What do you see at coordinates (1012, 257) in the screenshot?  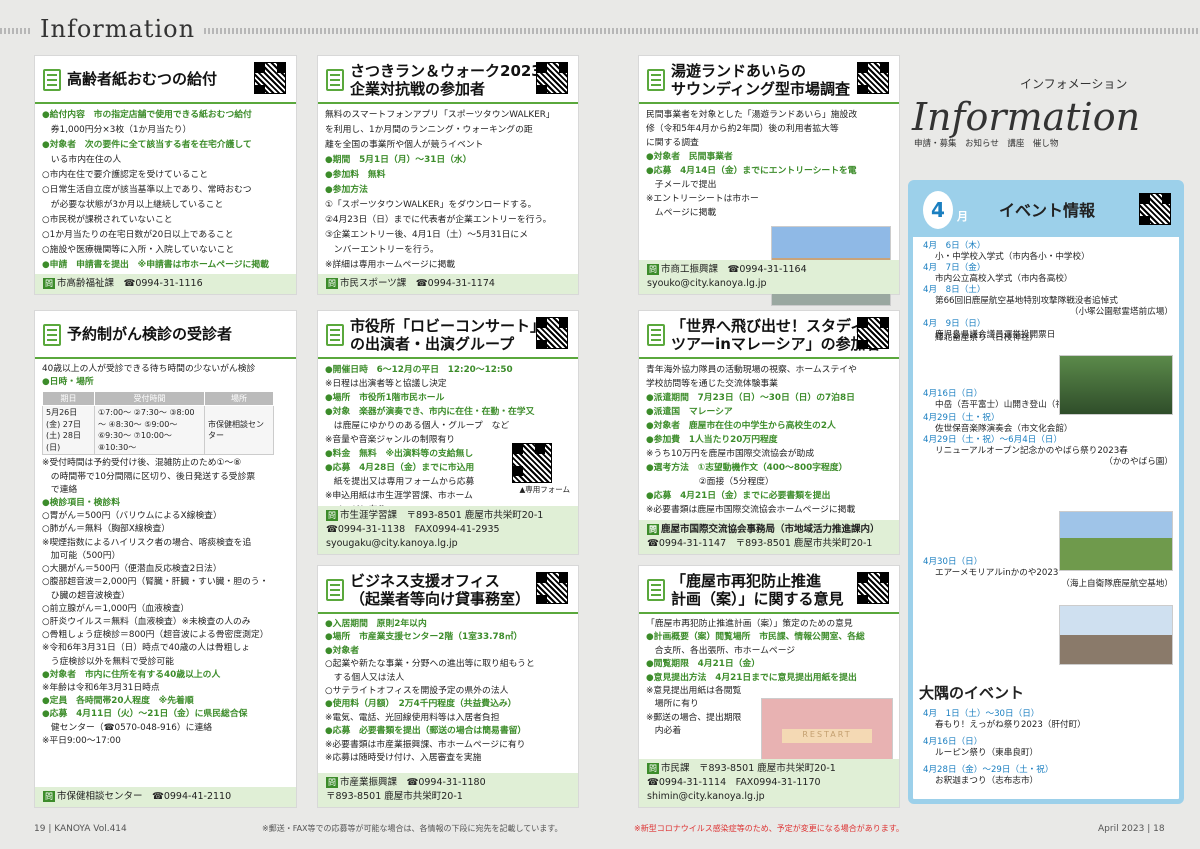 I see `event-title: 小・中学校入学式（市内各小・中学校）` at bounding box center [1012, 257].